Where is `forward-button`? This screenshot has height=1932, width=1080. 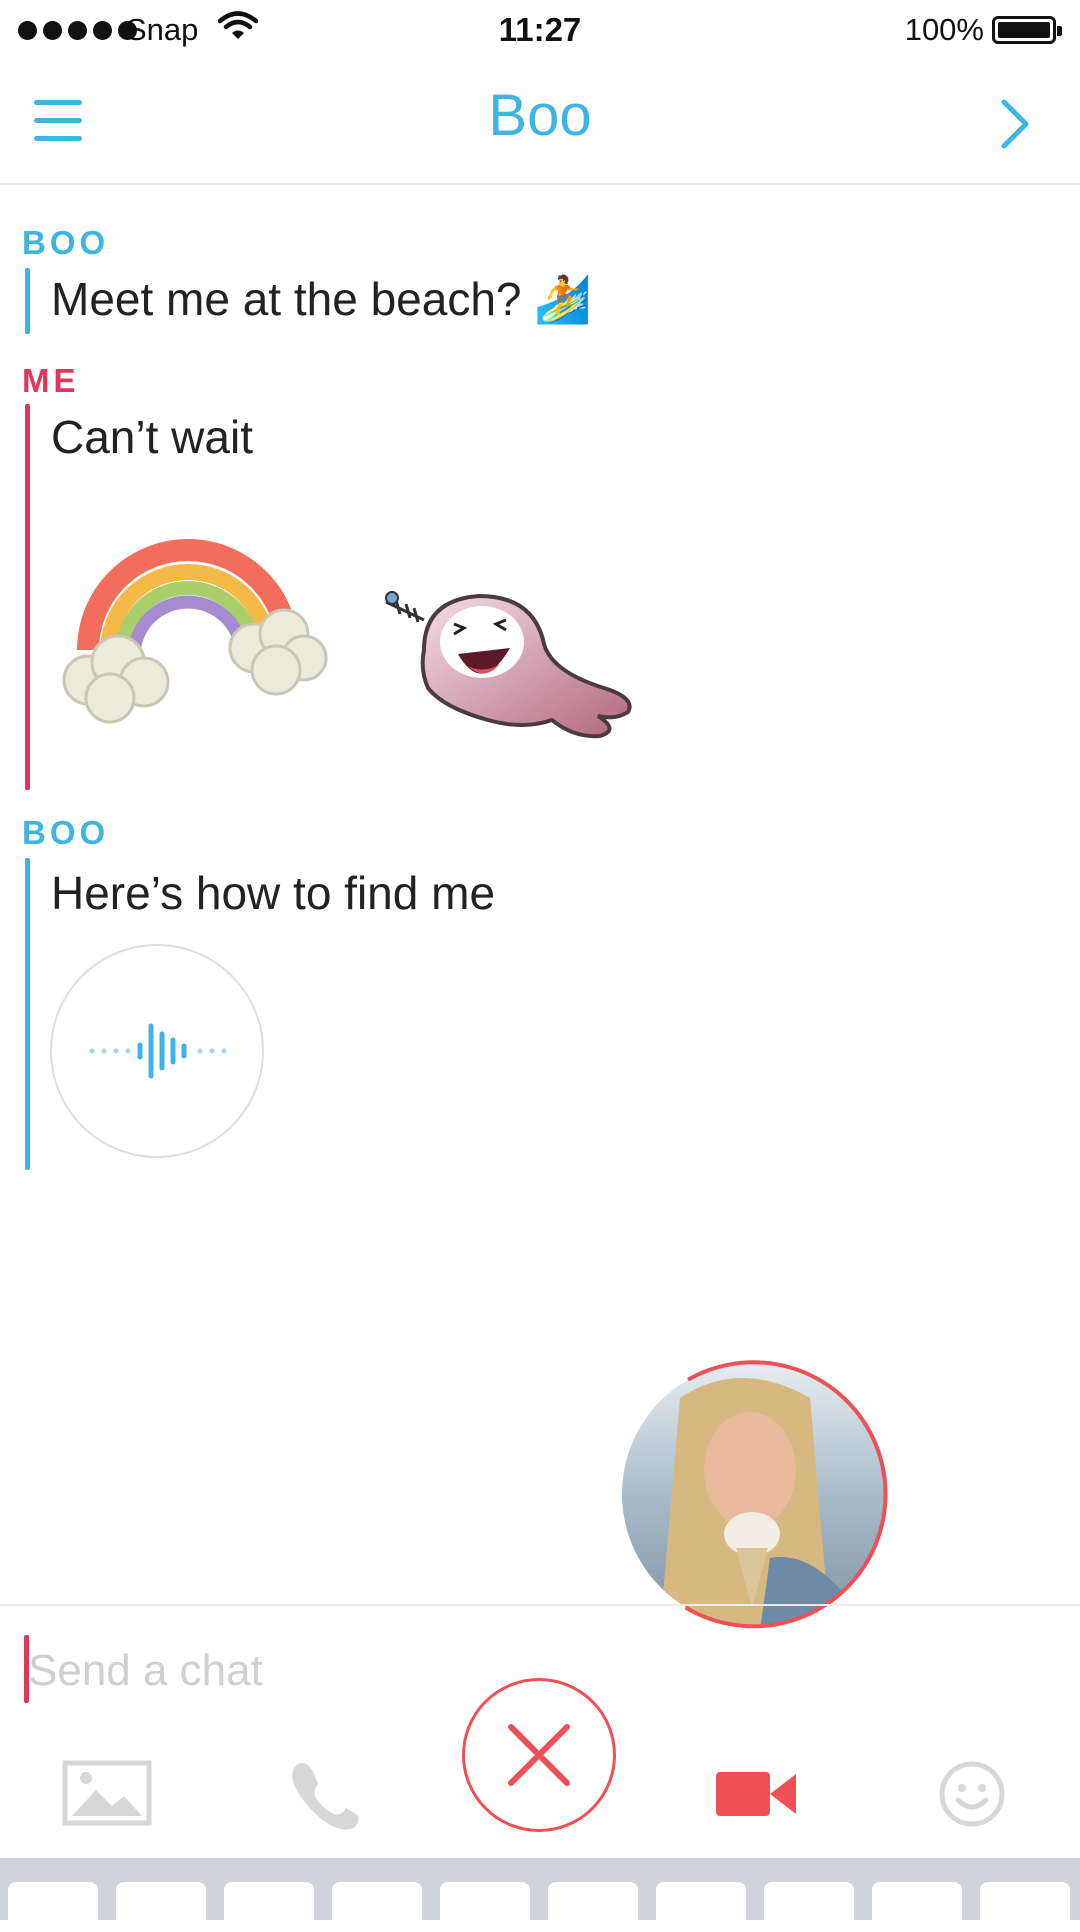
forward-button is located at coordinates (1016, 124).